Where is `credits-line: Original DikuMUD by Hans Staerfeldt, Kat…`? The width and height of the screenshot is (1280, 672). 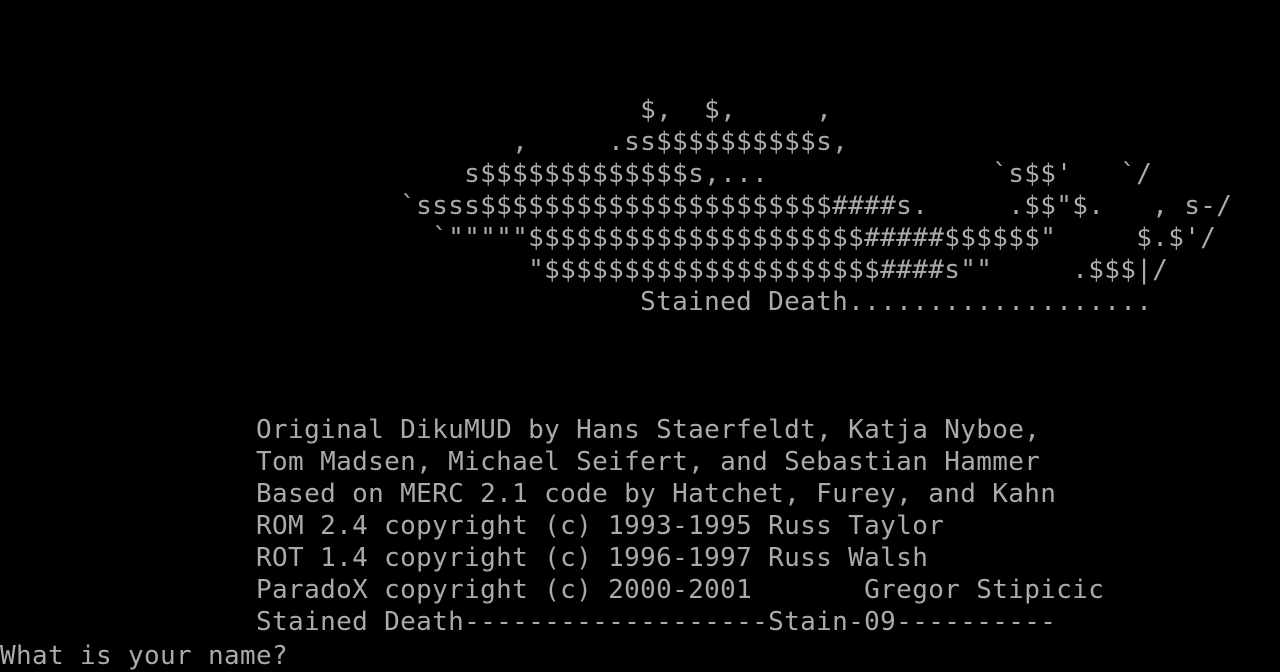 credits-line: Original DikuMUD by Hans Staerfeldt, Kat… is located at coordinates (520, 430).